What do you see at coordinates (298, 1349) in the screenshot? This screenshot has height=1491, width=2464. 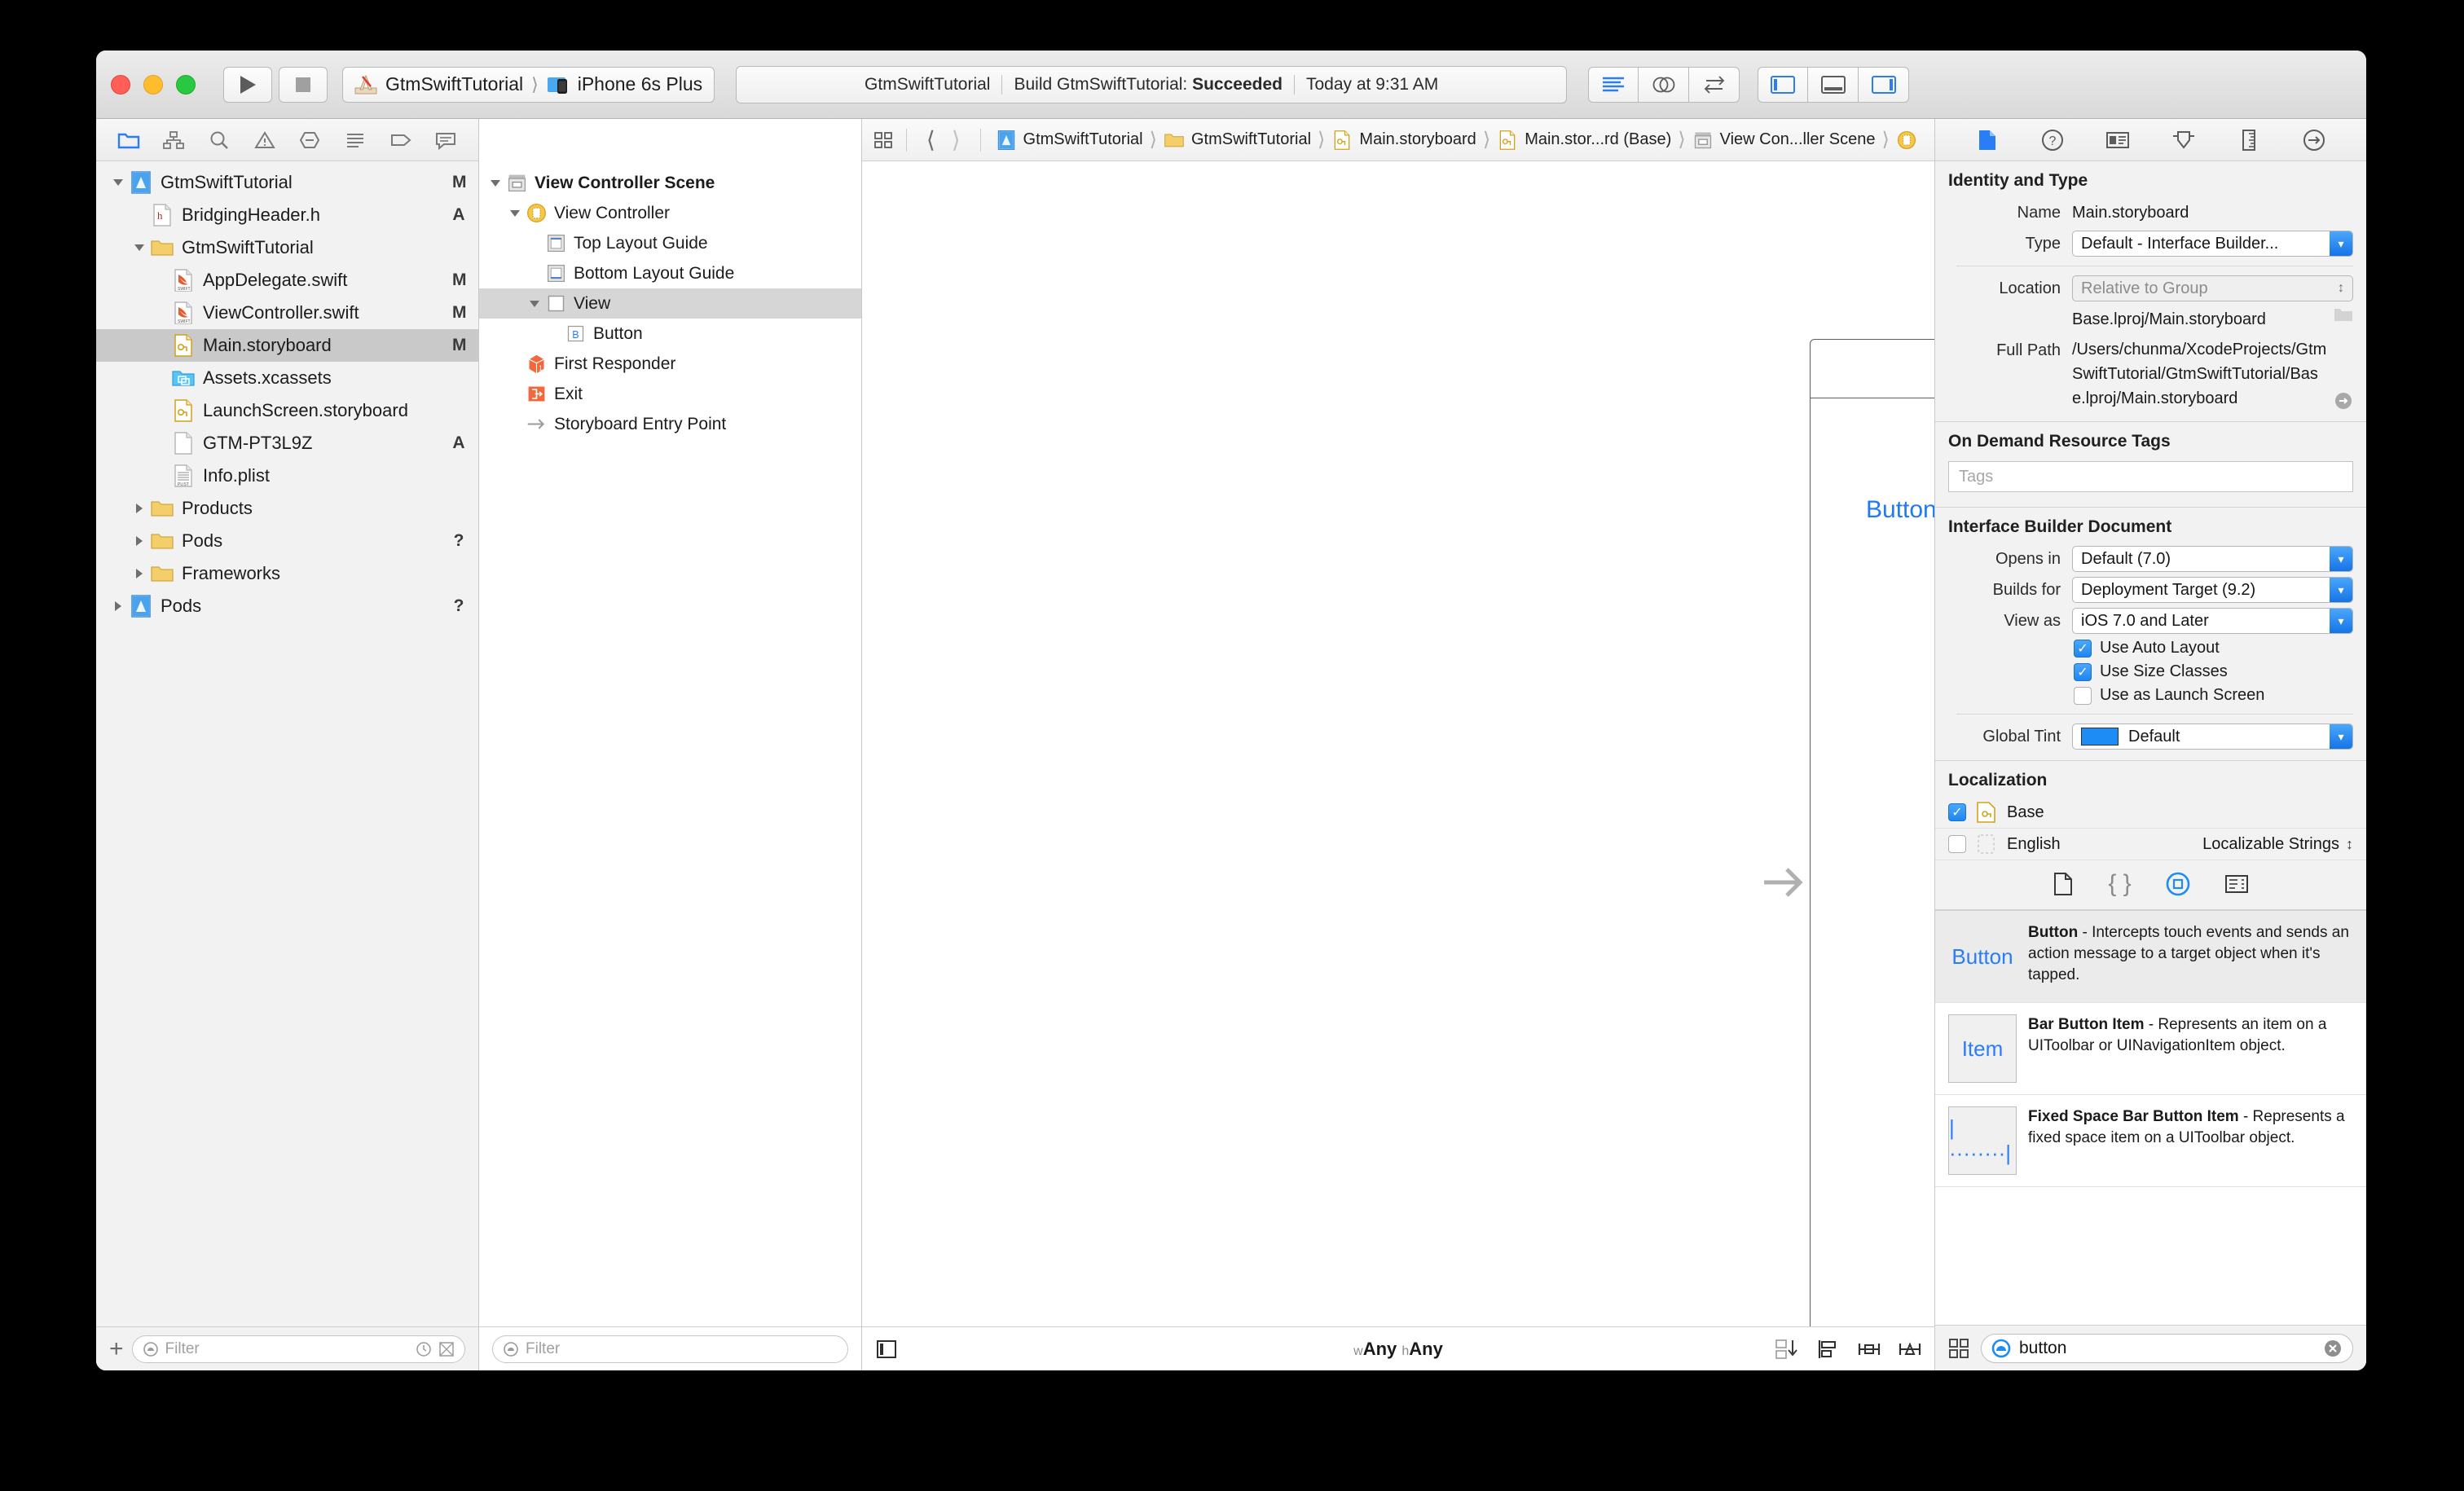 I see `navigator-filter-input: Filter` at bounding box center [298, 1349].